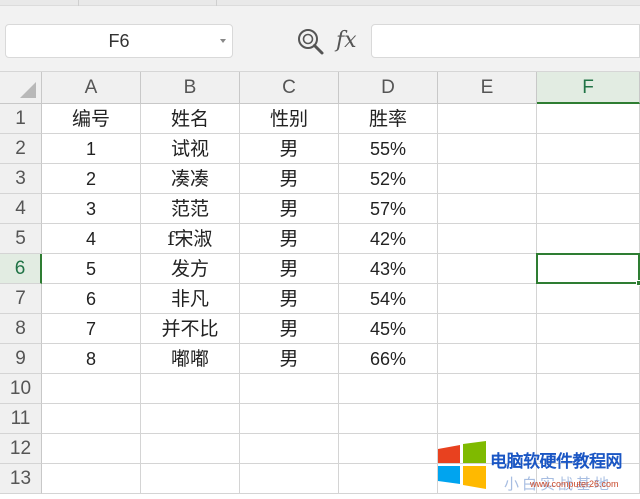 This screenshot has height=499, width=640. I want to click on table-cell: 凑凑, so click(190, 179).